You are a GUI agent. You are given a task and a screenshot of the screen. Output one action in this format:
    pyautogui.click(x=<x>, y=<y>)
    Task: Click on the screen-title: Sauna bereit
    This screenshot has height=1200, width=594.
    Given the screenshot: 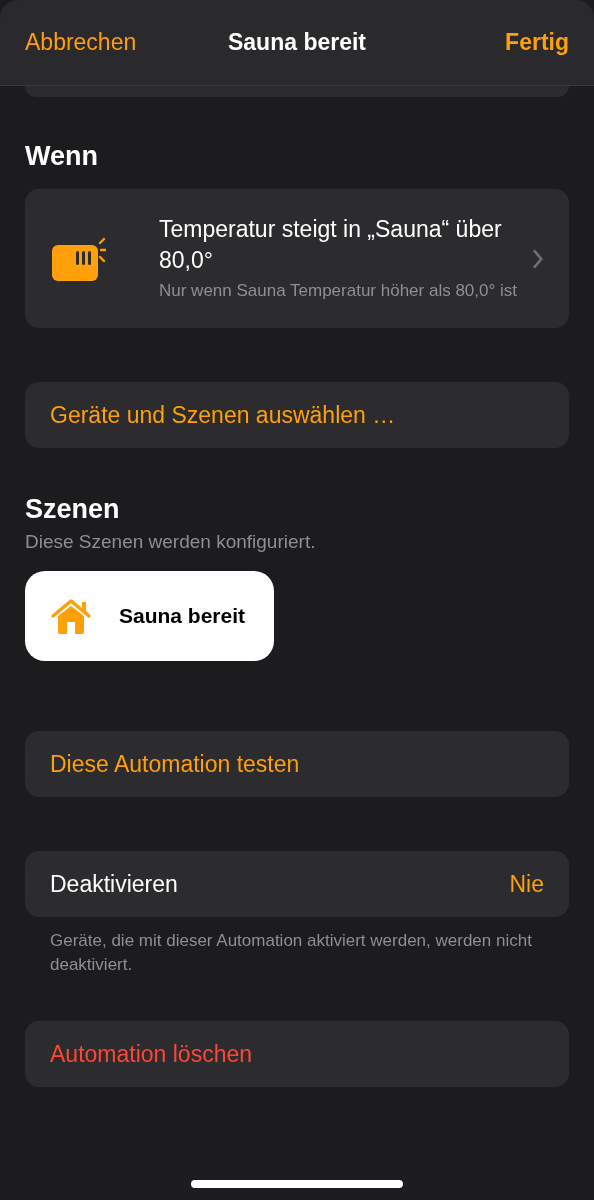 What is the action you would take?
    pyautogui.click(x=297, y=42)
    